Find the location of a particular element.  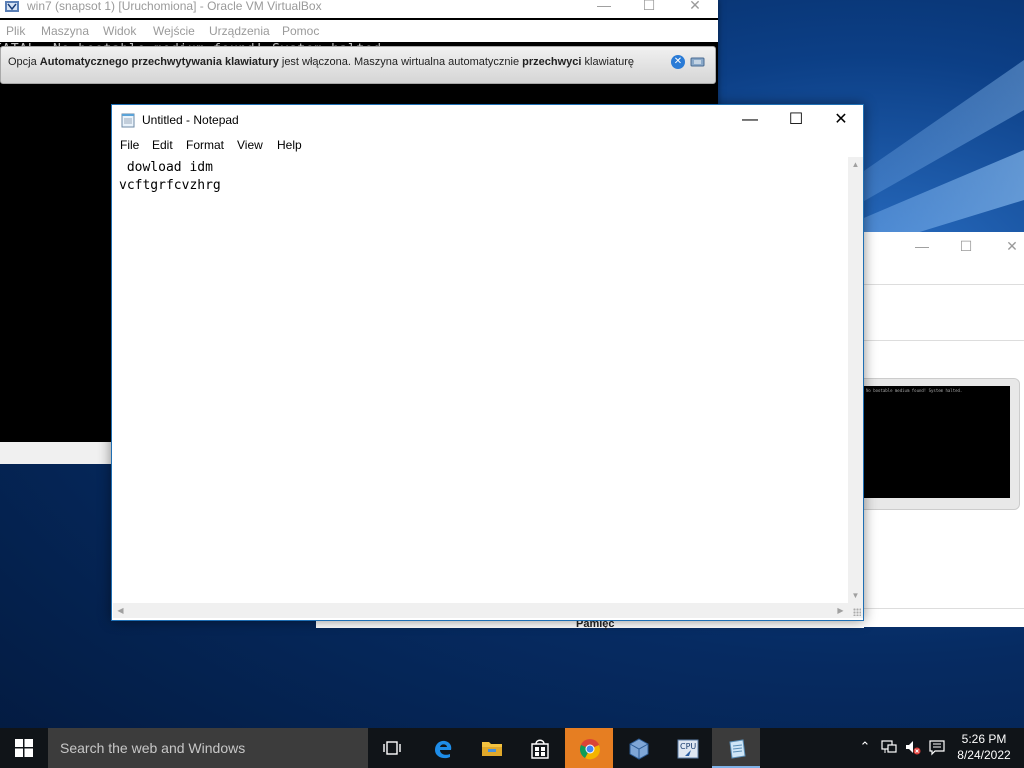

menu-maszyna: Maszyna is located at coordinates (65, 31).